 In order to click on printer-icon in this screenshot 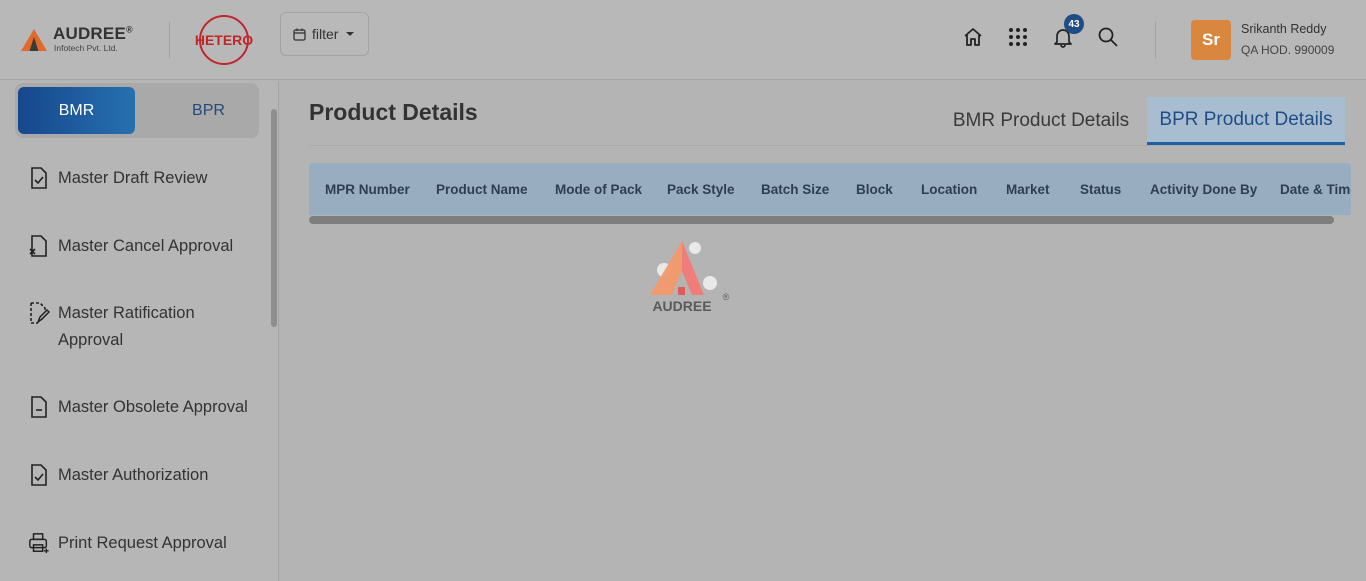, I will do `click(39, 543)`.